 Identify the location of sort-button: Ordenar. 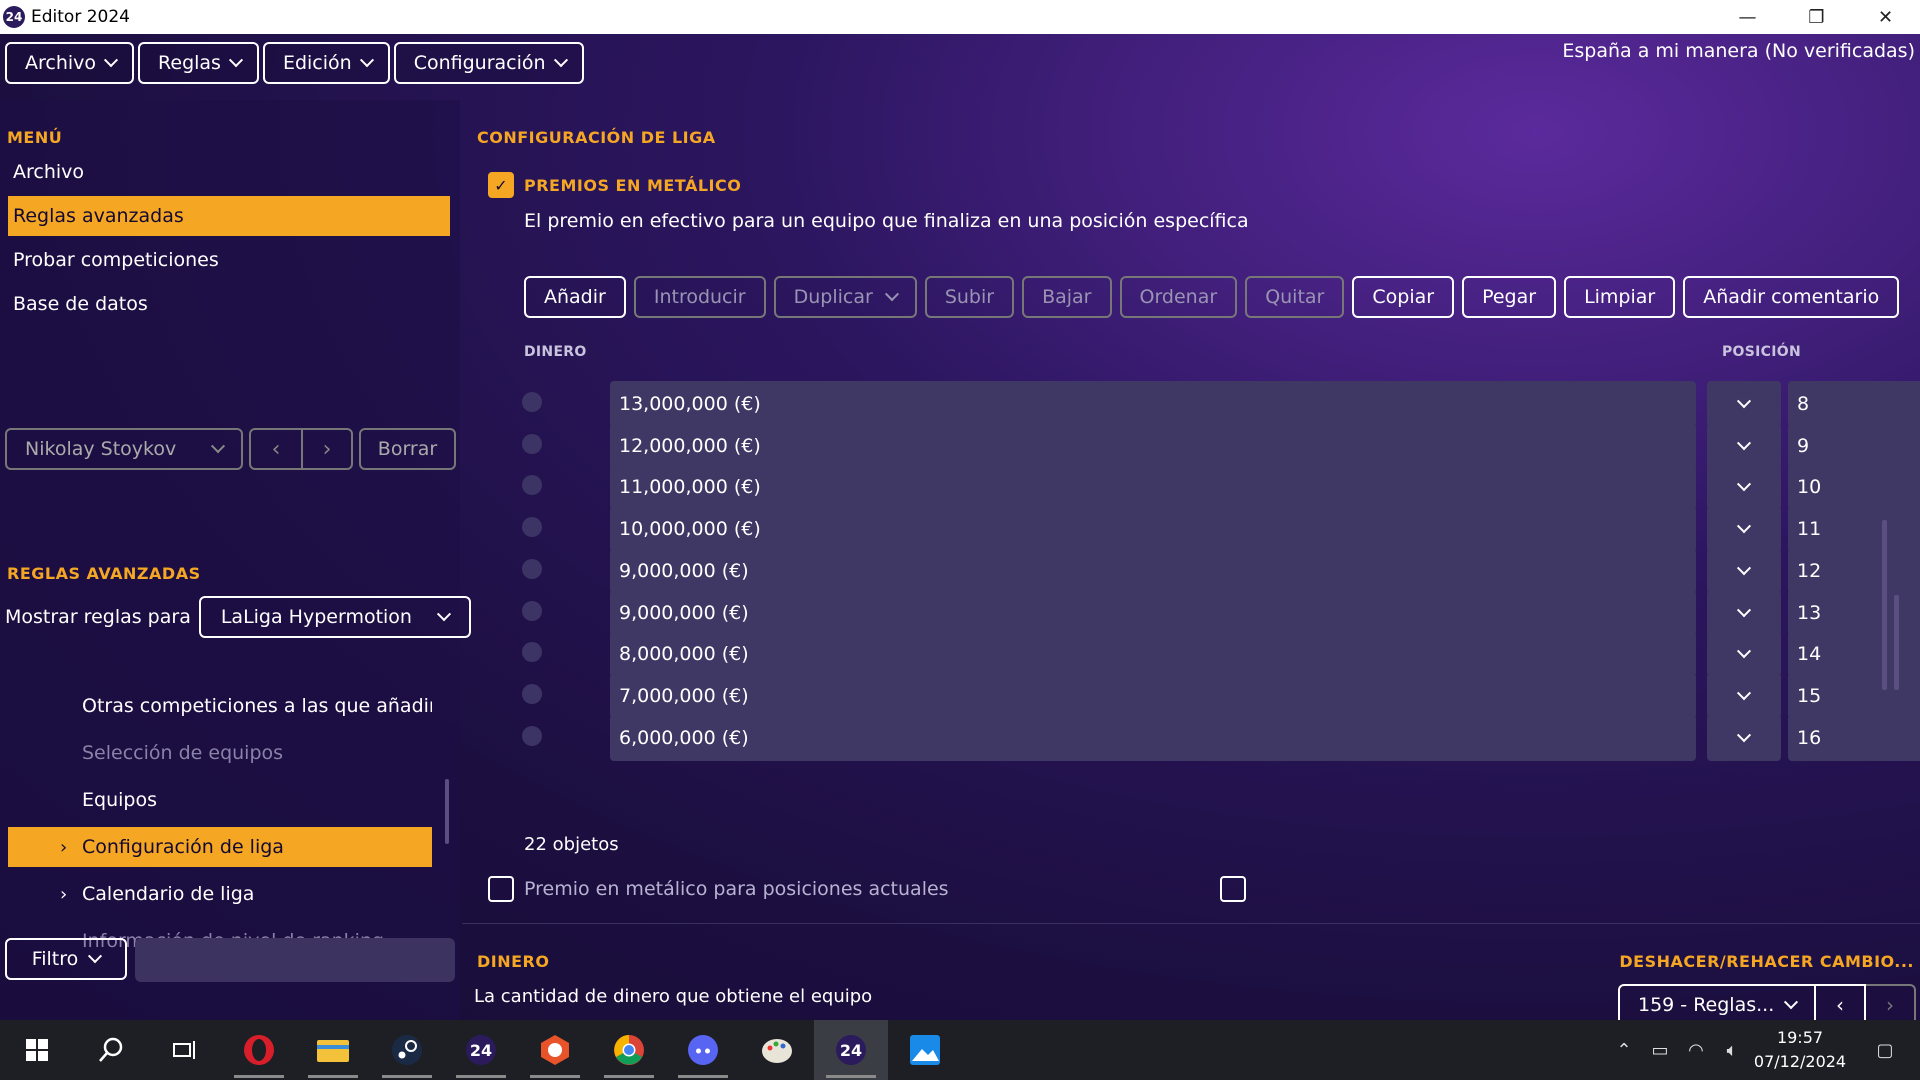
(1178, 297).